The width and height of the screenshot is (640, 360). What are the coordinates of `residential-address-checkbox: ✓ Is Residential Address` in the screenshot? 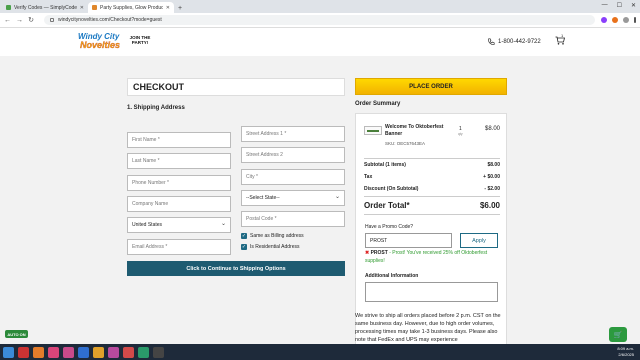 It's located at (270, 247).